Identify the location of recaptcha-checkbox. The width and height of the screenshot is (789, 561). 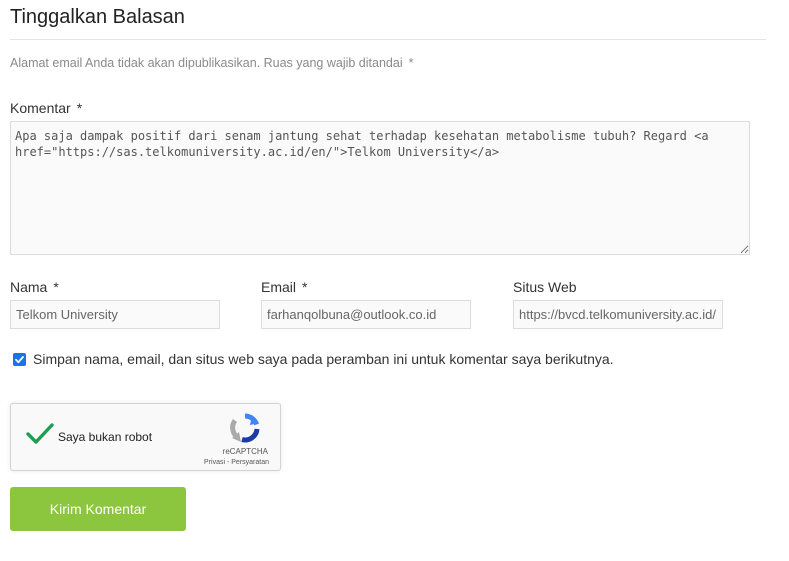
(40, 436).